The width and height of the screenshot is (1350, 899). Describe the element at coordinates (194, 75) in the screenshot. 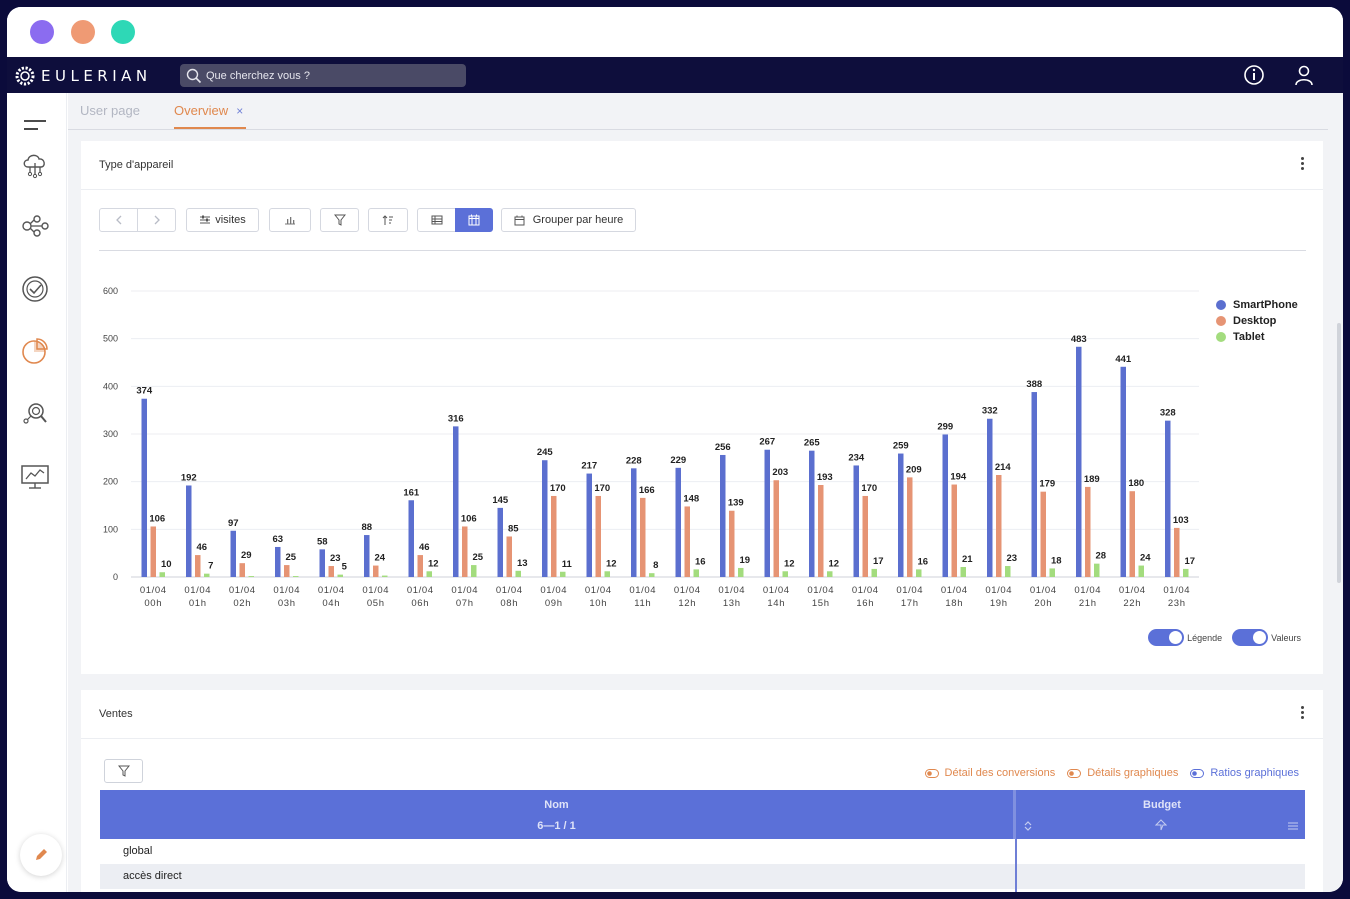

I see `search-icon` at that location.